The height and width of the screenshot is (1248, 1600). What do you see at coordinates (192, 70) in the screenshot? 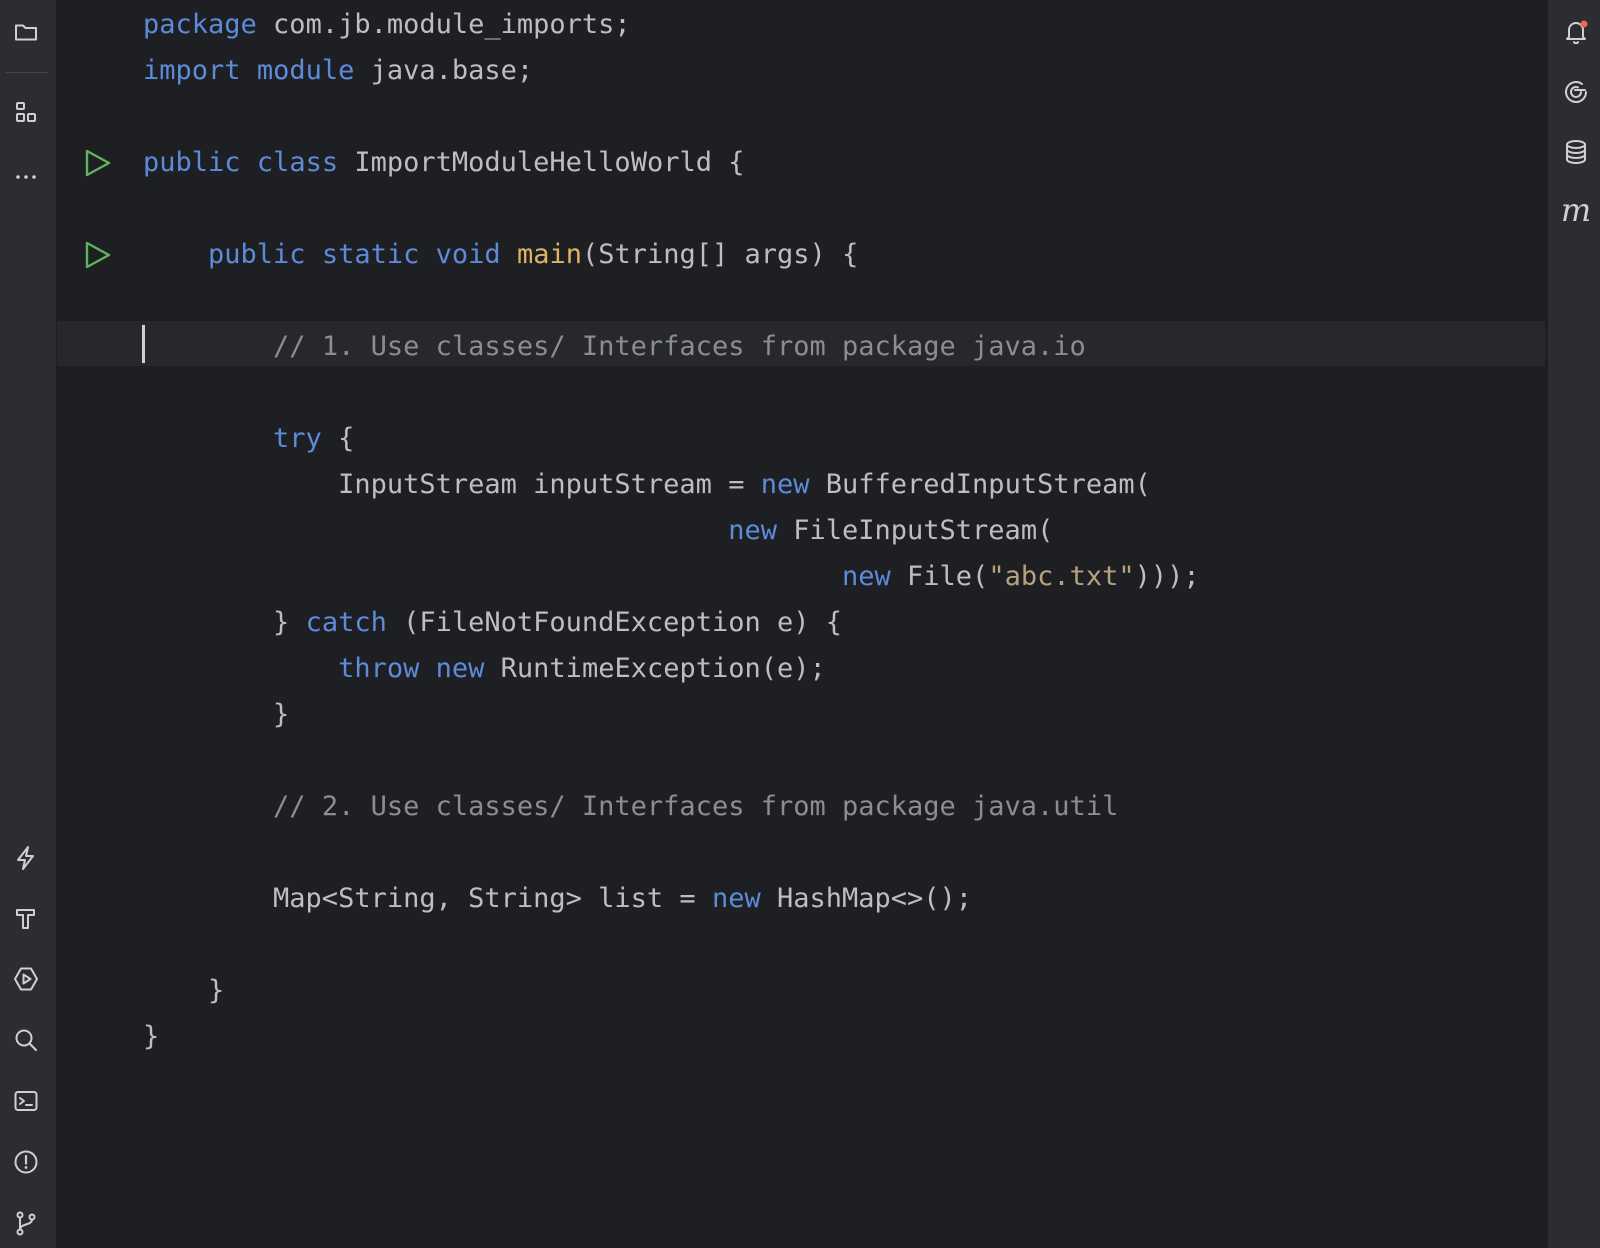
I see `code-token: import` at bounding box center [192, 70].